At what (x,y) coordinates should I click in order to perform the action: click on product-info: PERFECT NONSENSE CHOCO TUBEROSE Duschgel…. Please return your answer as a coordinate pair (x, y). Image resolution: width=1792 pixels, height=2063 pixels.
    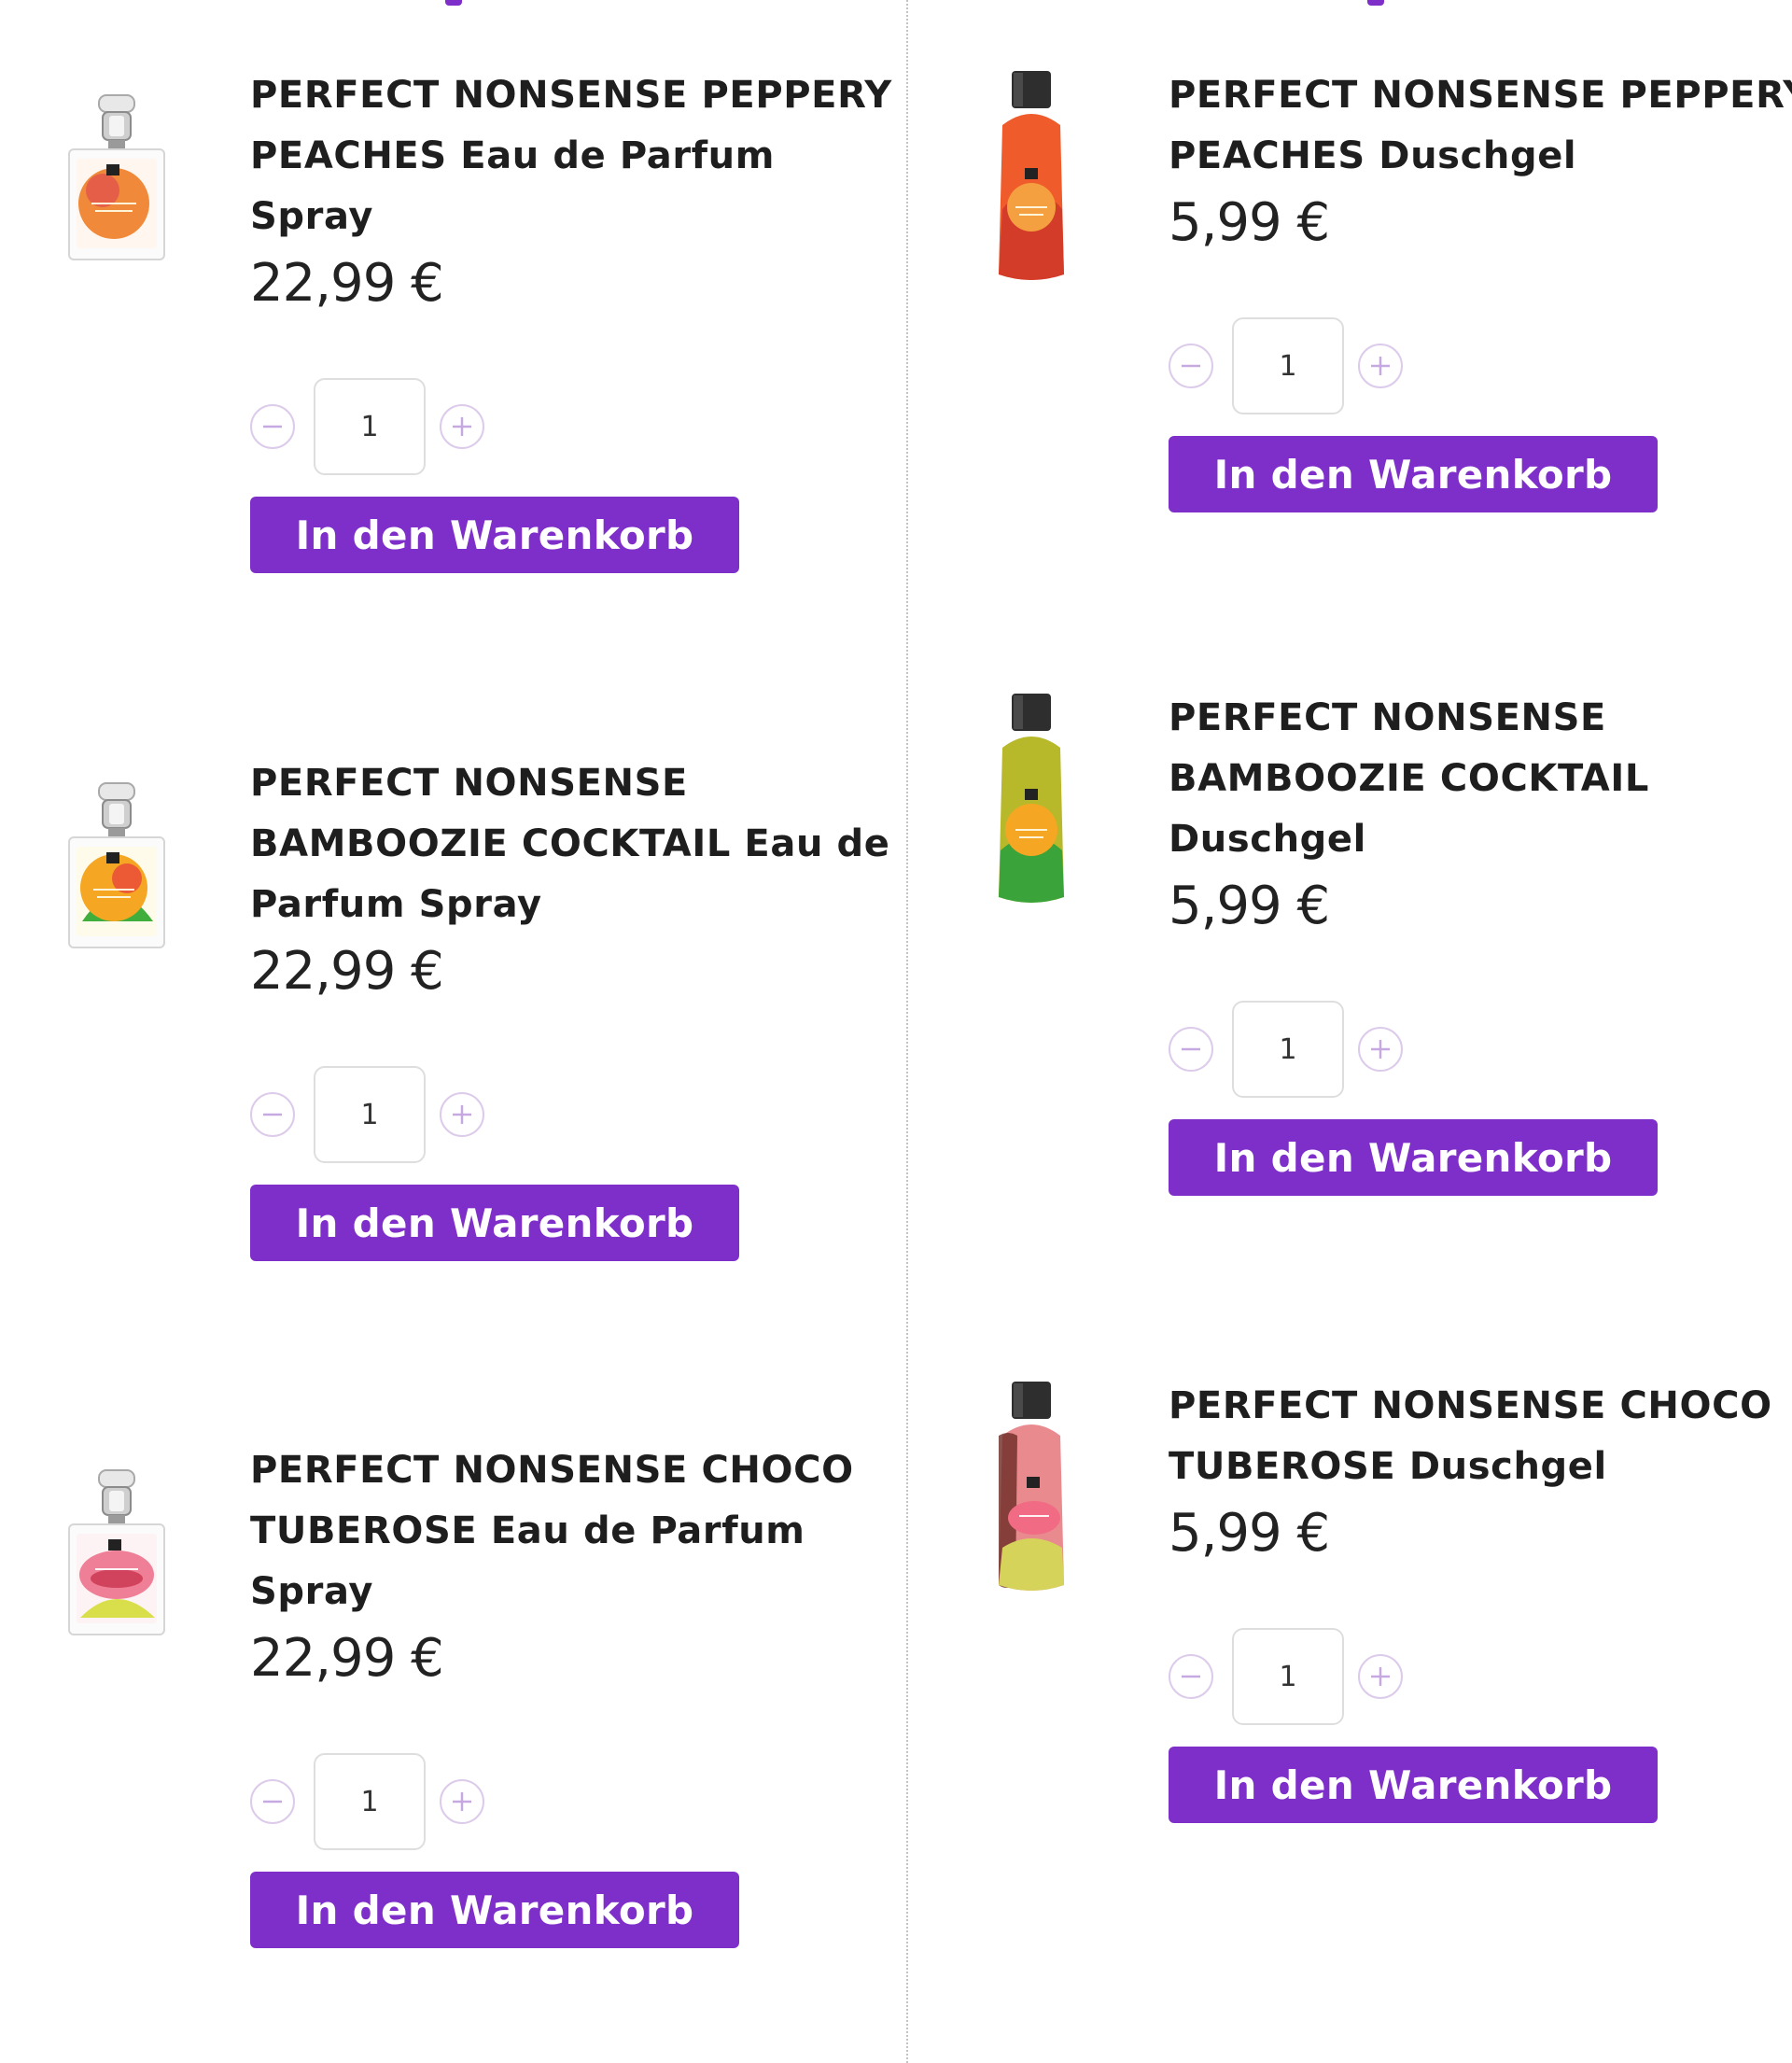
    Looking at the image, I should click on (1480, 1599).